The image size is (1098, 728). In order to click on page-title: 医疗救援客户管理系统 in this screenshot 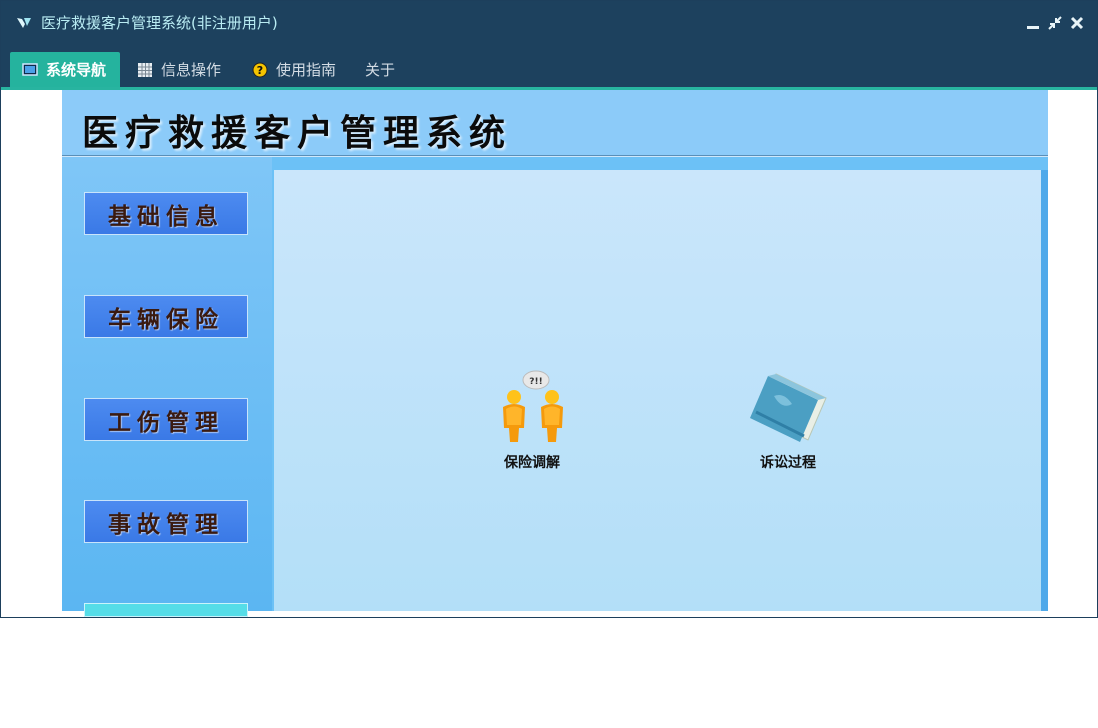, I will do `click(297, 133)`.